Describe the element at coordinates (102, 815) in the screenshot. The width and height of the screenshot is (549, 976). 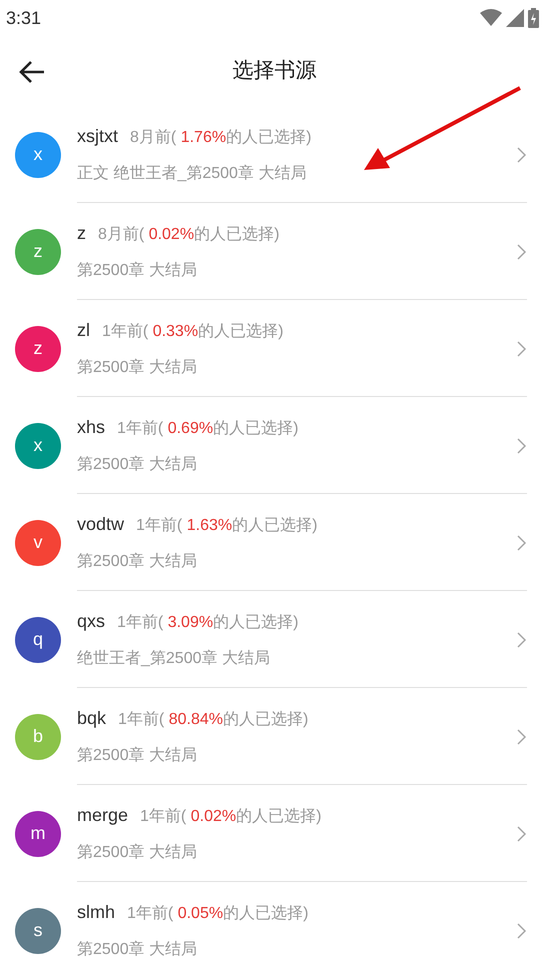
I see `source-name: merge` at that location.